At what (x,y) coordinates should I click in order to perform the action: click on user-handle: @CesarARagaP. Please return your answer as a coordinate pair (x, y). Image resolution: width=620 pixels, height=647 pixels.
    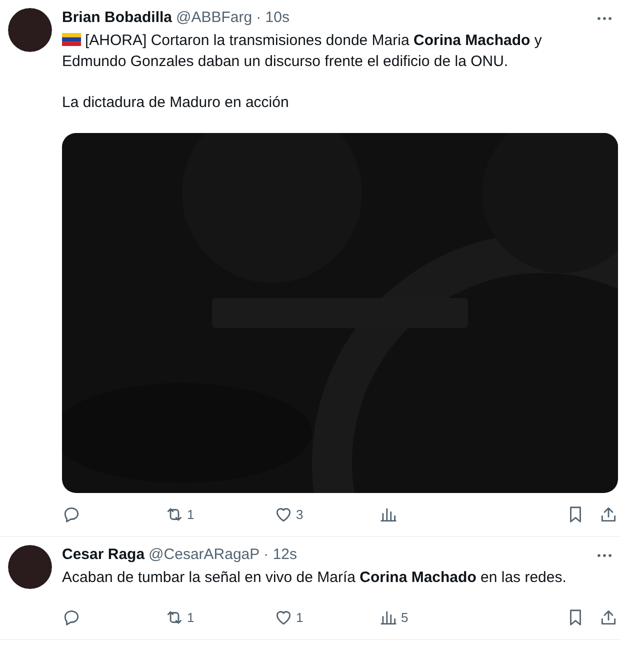
    Looking at the image, I should click on (204, 555).